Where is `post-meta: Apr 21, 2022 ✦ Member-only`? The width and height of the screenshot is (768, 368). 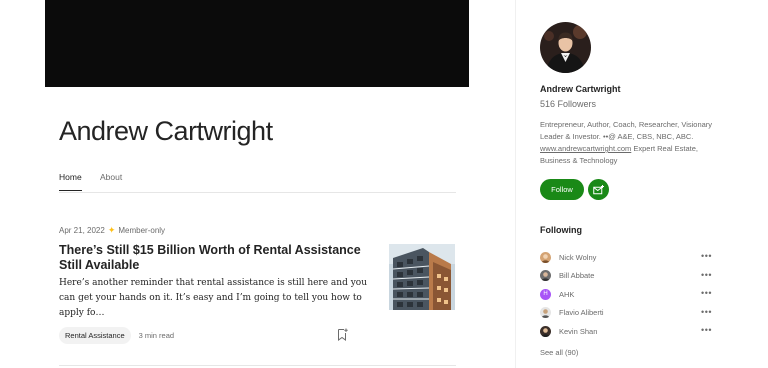
post-meta: Apr 21, 2022 ✦ Member-only is located at coordinates (112, 230).